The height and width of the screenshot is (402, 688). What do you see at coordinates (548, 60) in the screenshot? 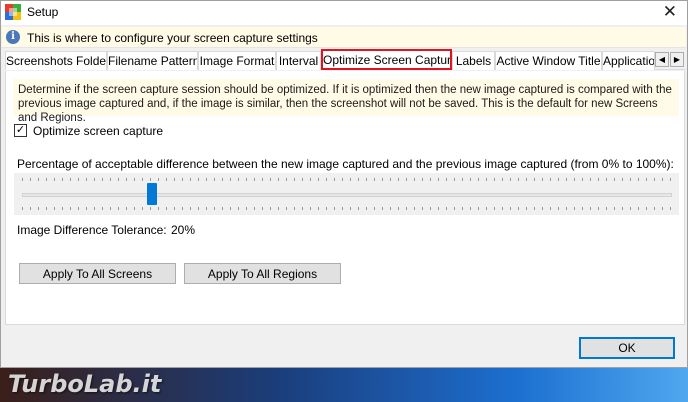
I see `tab-active-window-title: Active Window Title` at bounding box center [548, 60].